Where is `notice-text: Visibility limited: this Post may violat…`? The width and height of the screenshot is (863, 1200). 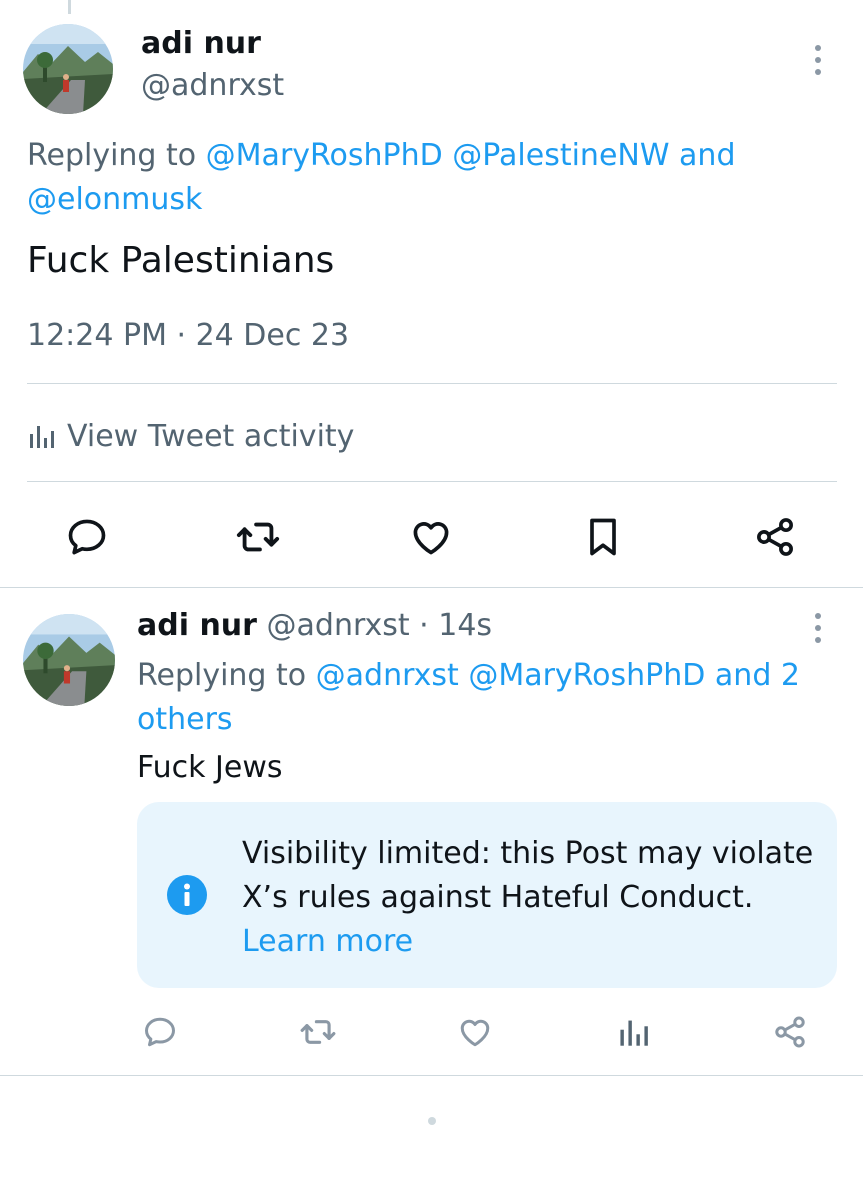
notice-text: Visibility limited: this Post may violat… is located at coordinates (532, 898).